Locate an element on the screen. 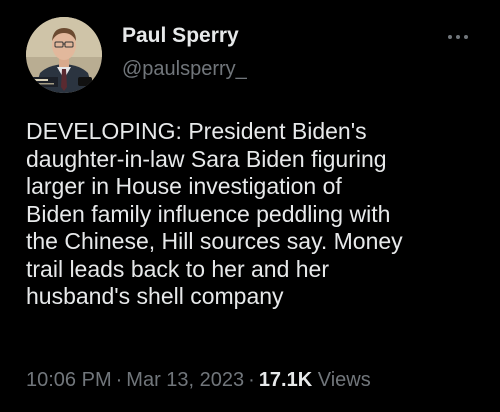 The image size is (500, 412). tweet-text-line: daughter-in-law Sara Biden figuring is located at coordinates (206, 158).